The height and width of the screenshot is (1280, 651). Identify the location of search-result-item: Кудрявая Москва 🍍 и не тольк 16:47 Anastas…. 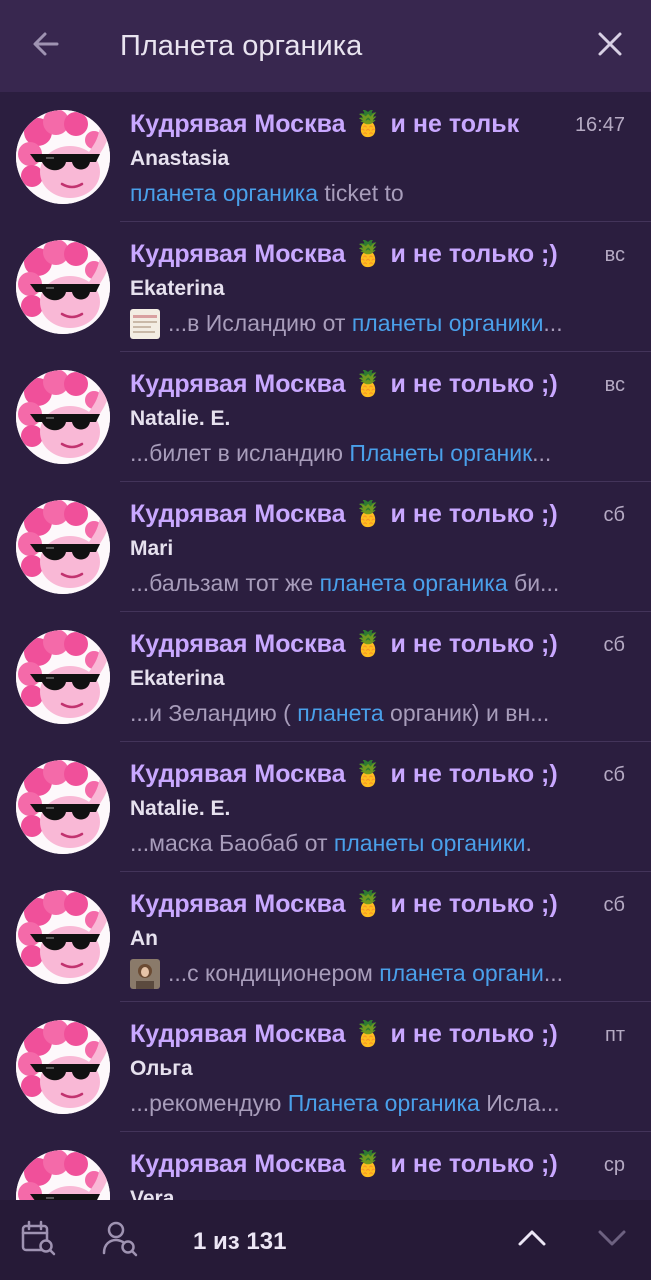
(325, 157).